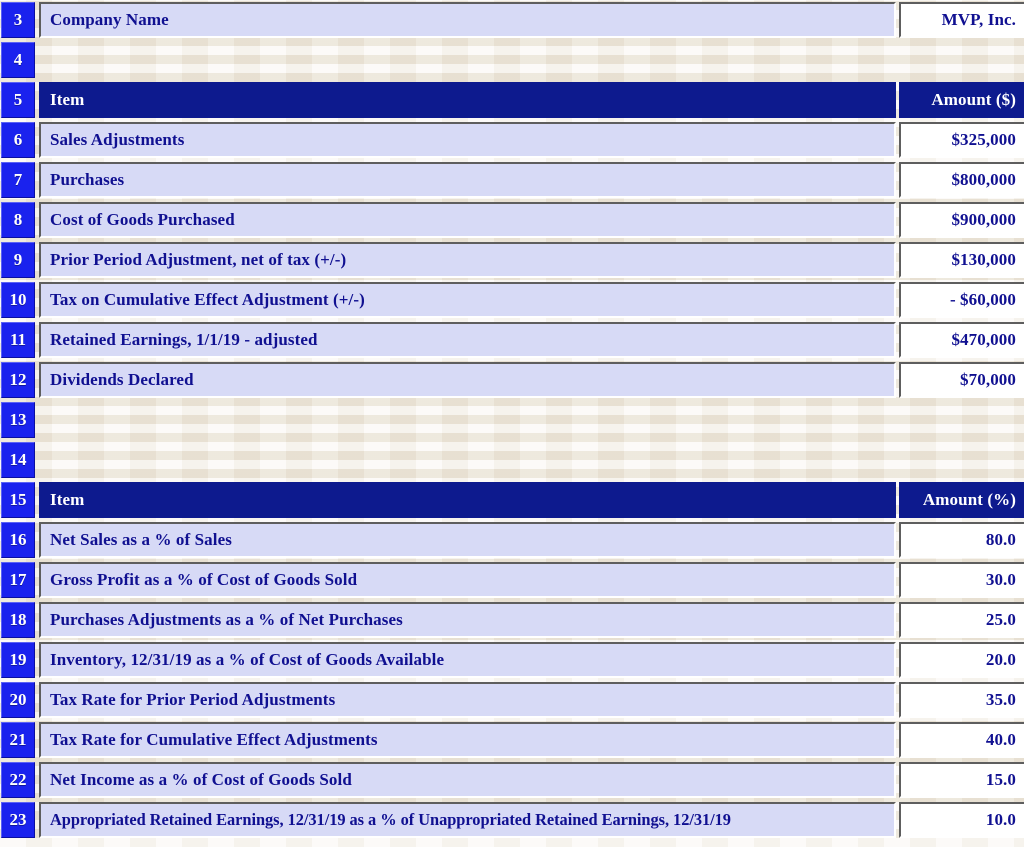 This screenshot has width=1024, height=847. I want to click on item-amount: $900,000, so click(961, 220).